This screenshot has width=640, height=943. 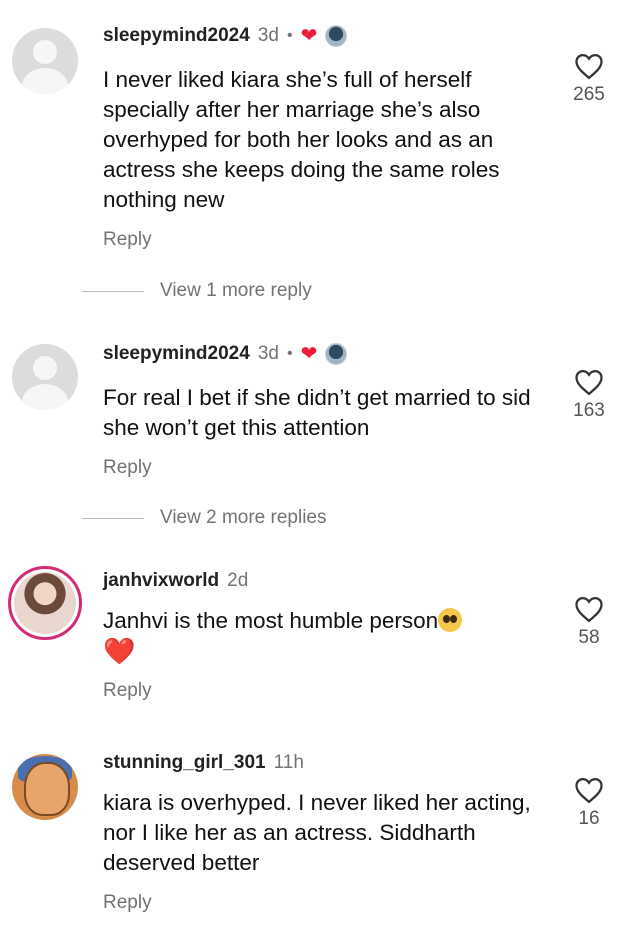 I want to click on like-count: 58, so click(x=589, y=637).